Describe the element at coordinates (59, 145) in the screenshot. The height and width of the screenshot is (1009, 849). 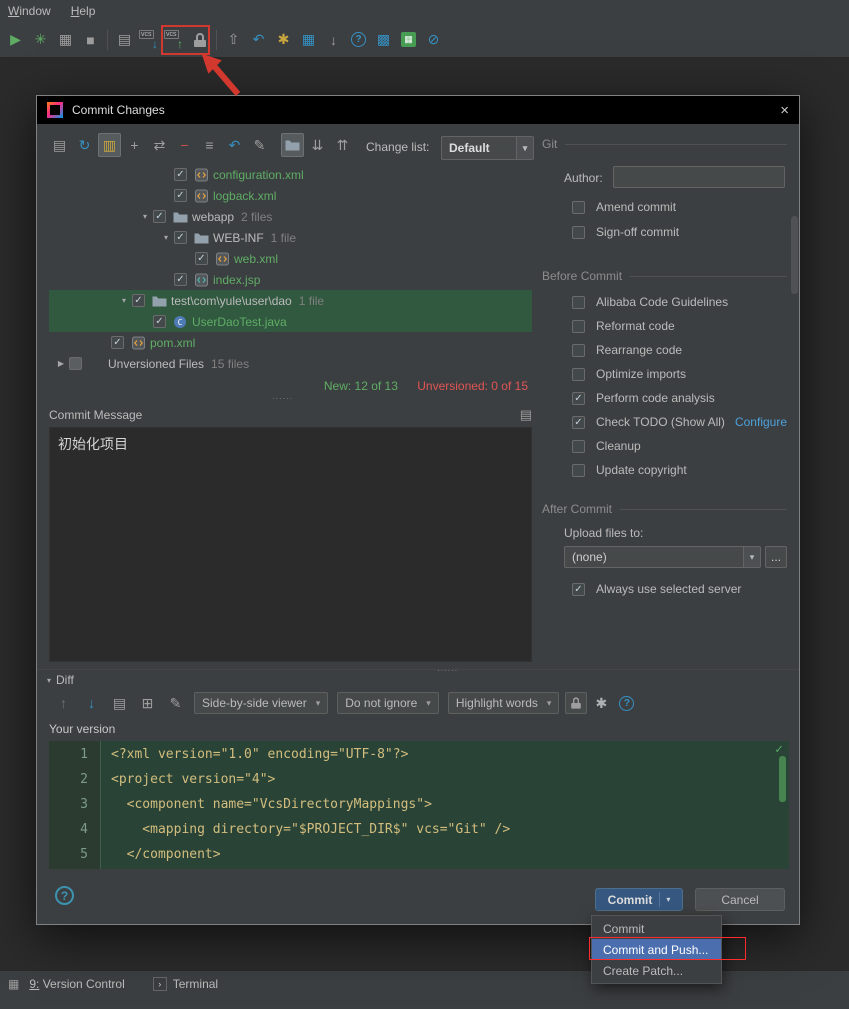
I see `show-details-icon: ▤` at that location.